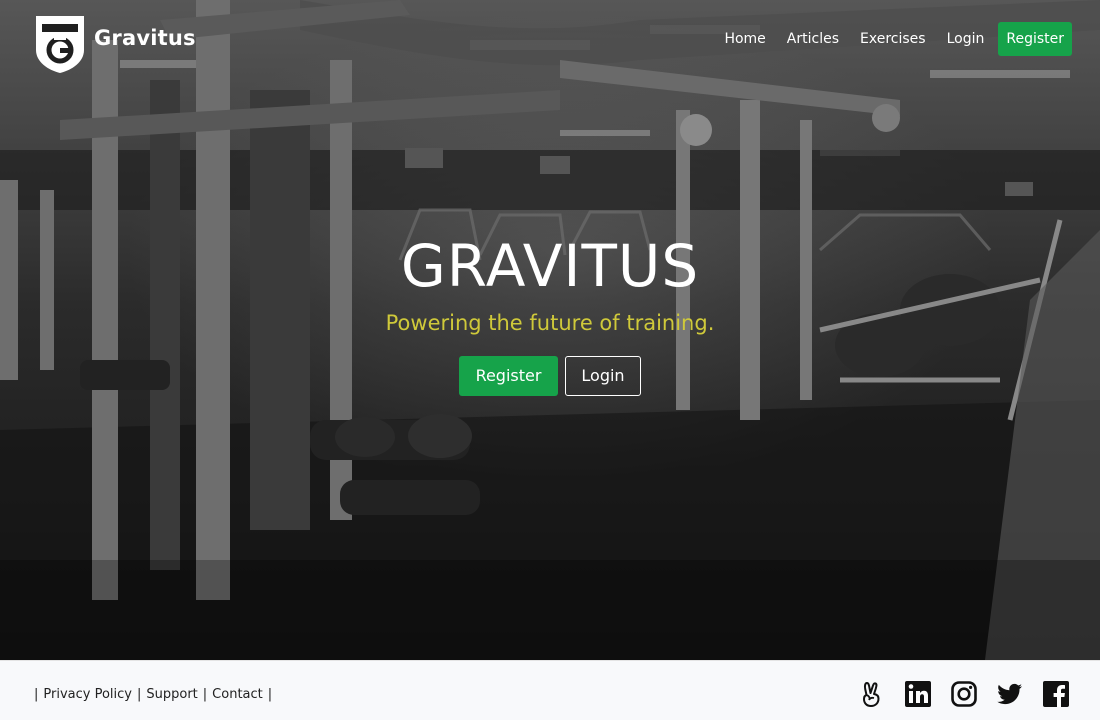 The width and height of the screenshot is (1100, 720). What do you see at coordinates (813, 39) in the screenshot?
I see `nav-articles: Articles` at bounding box center [813, 39].